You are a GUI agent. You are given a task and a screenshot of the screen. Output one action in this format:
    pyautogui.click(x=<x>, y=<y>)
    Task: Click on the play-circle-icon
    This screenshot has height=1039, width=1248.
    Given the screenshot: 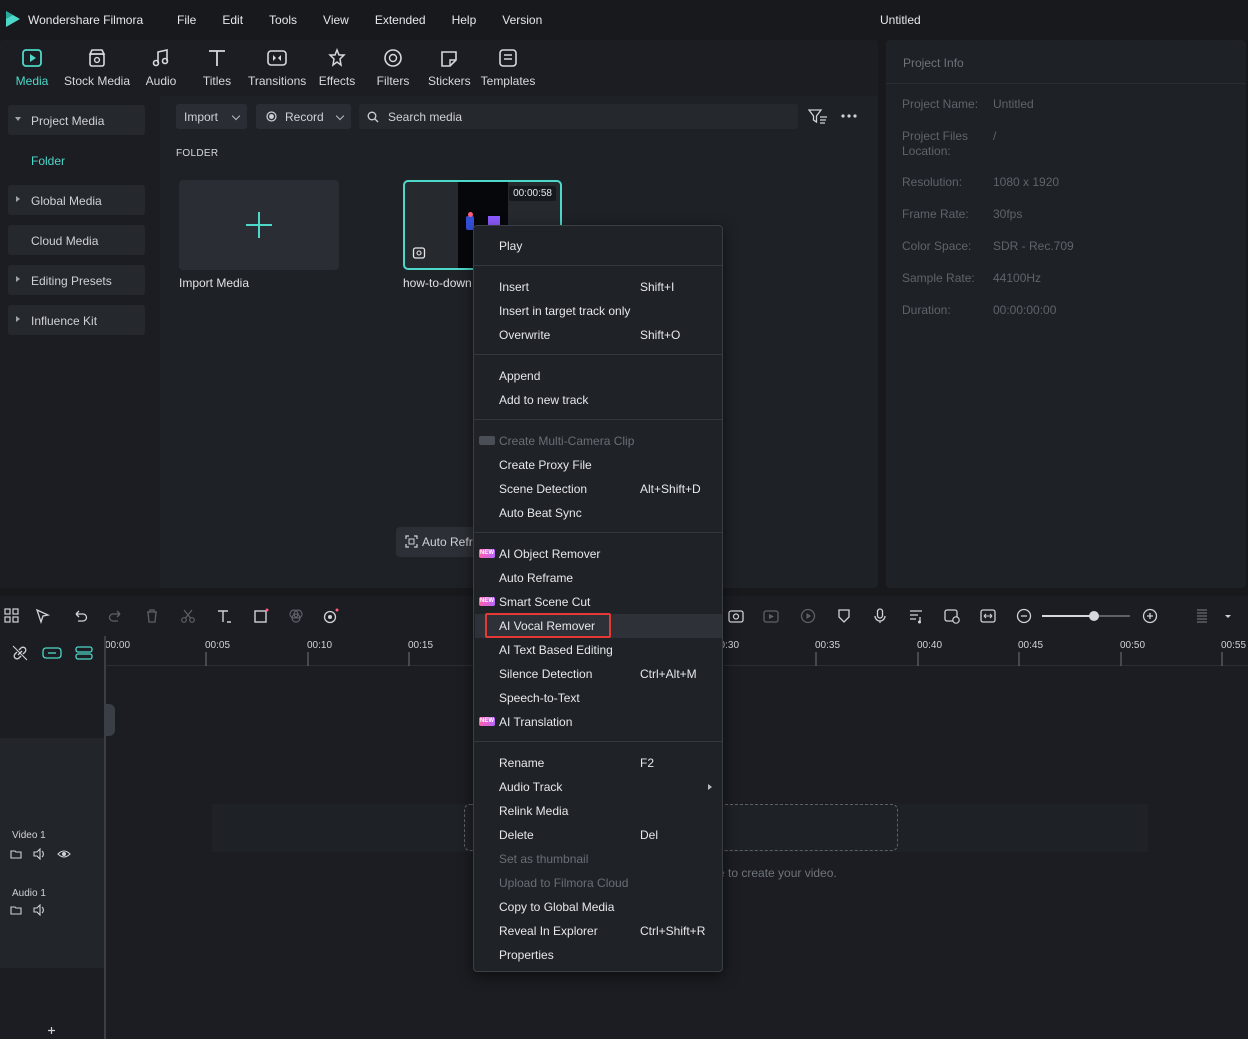 What is the action you would take?
    pyautogui.click(x=808, y=616)
    